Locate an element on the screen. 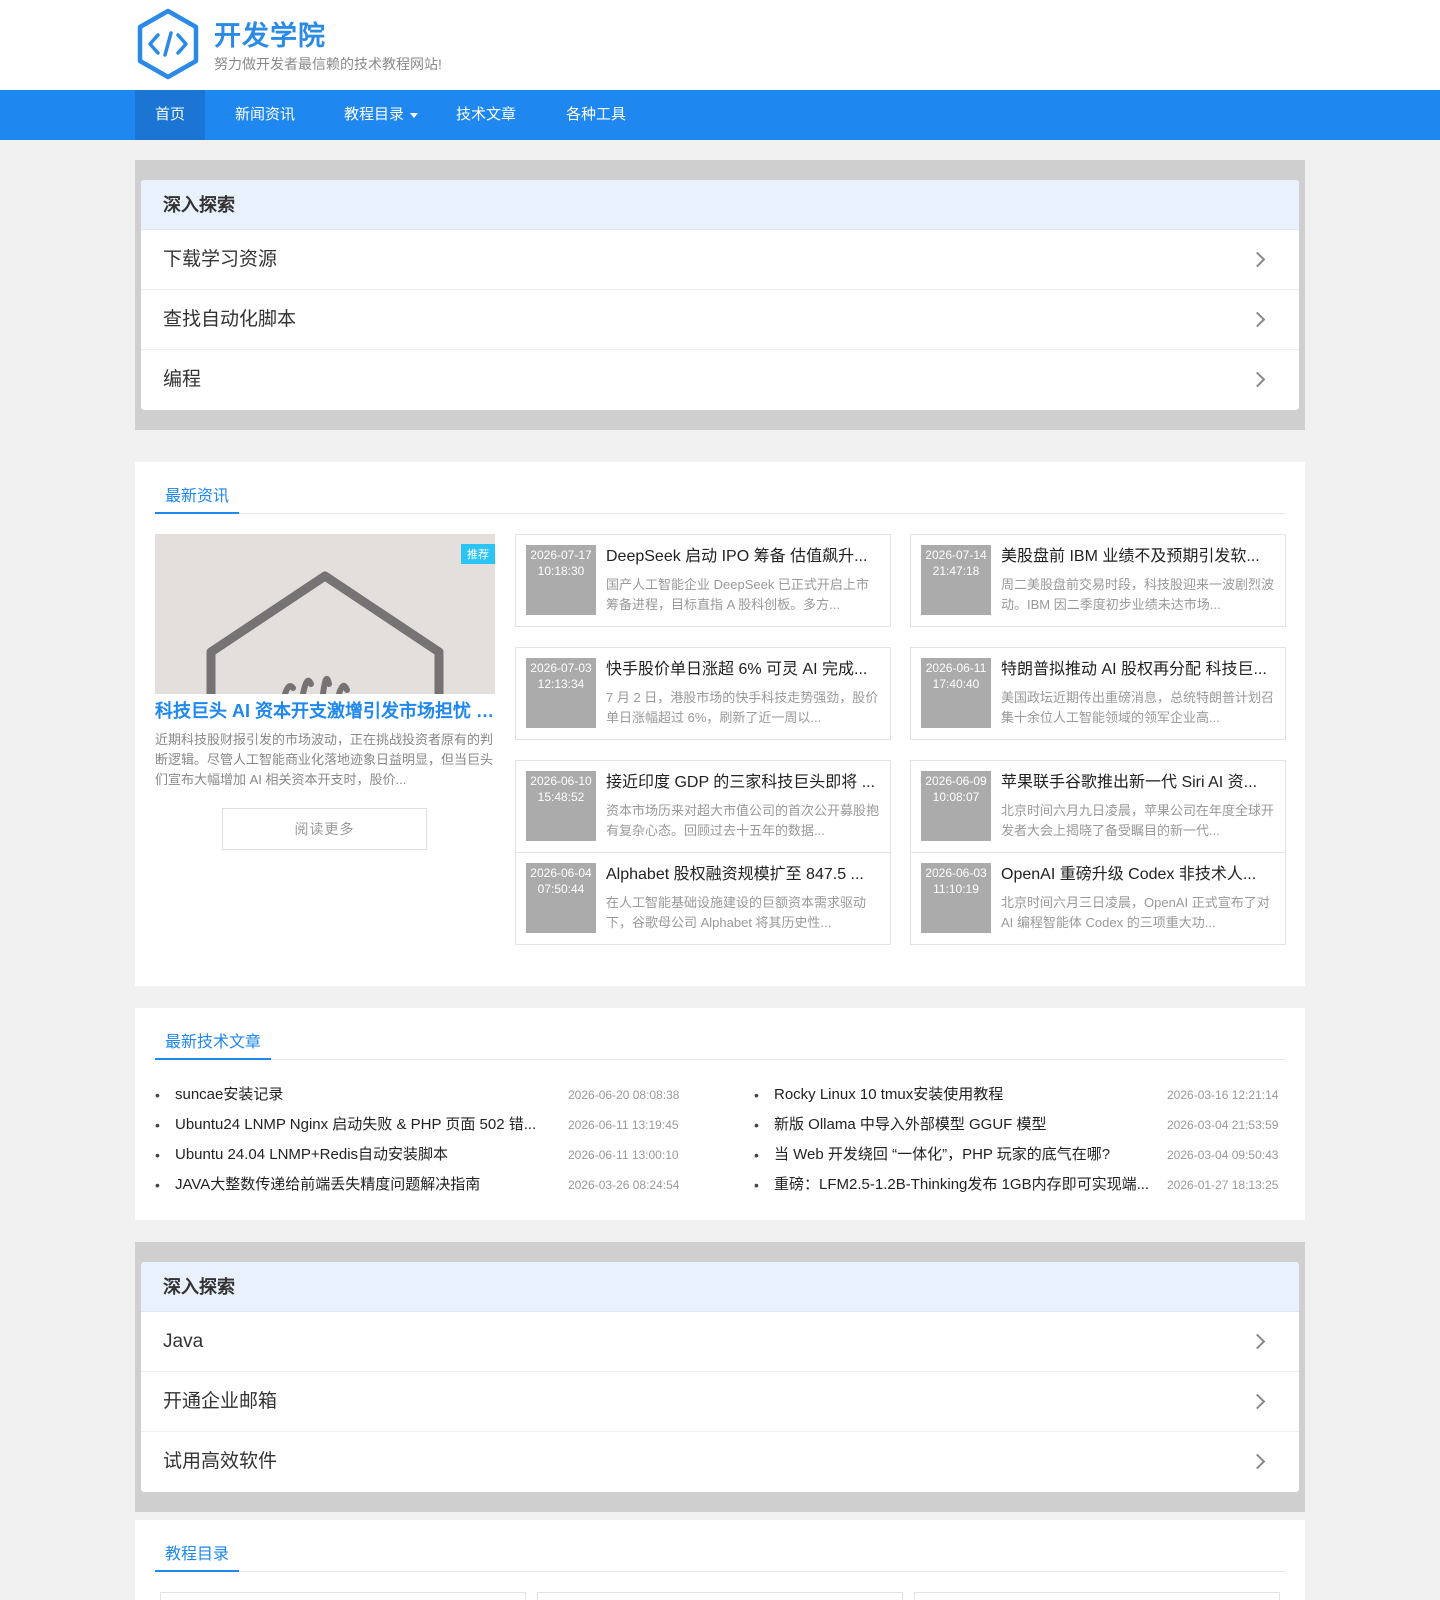 Image resolution: width=1440 pixels, height=1600 pixels. explore-box: 深入探索 Java 开通企业邮箱 试用高效软件 is located at coordinates (720, 1377).